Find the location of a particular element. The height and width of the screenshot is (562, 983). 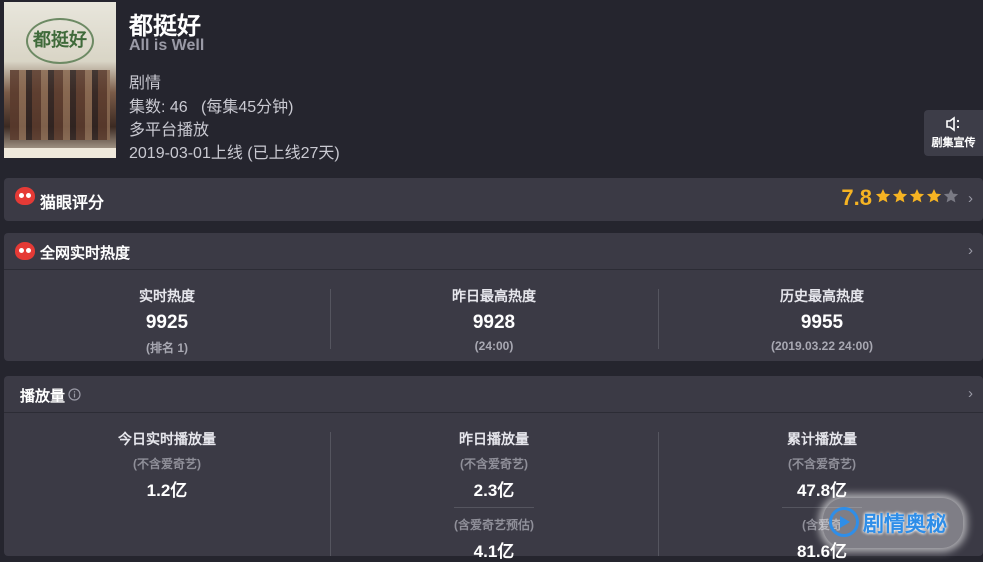

plays-yesterday-note2: (含爱奇艺预估) is located at coordinates (494, 525).